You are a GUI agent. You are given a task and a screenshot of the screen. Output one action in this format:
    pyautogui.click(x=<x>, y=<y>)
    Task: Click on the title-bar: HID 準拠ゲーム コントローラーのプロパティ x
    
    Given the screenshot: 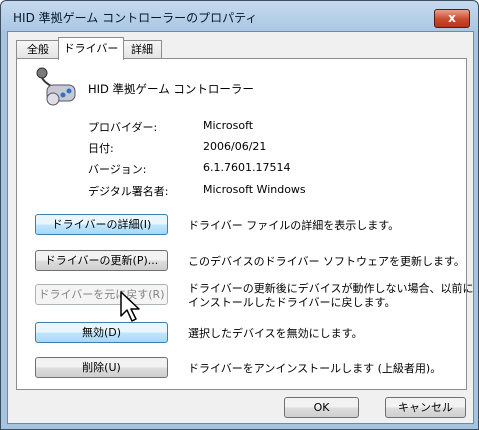 What is the action you would take?
    pyautogui.click(x=239, y=16)
    